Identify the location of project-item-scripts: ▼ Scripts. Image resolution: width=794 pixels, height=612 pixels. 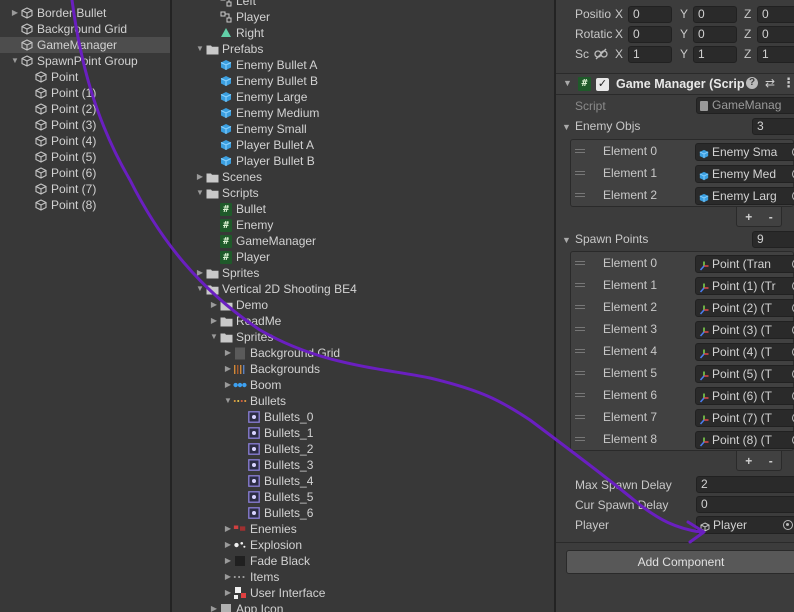
(363, 193).